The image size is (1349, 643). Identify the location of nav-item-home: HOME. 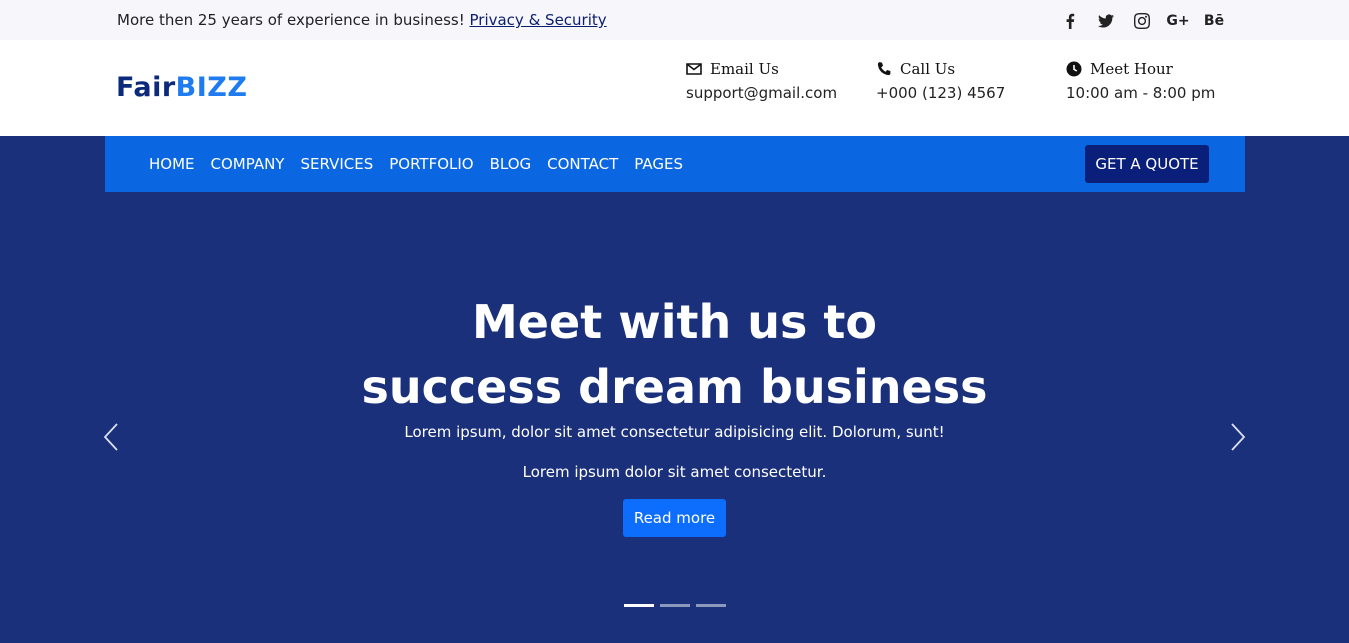
(172, 164).